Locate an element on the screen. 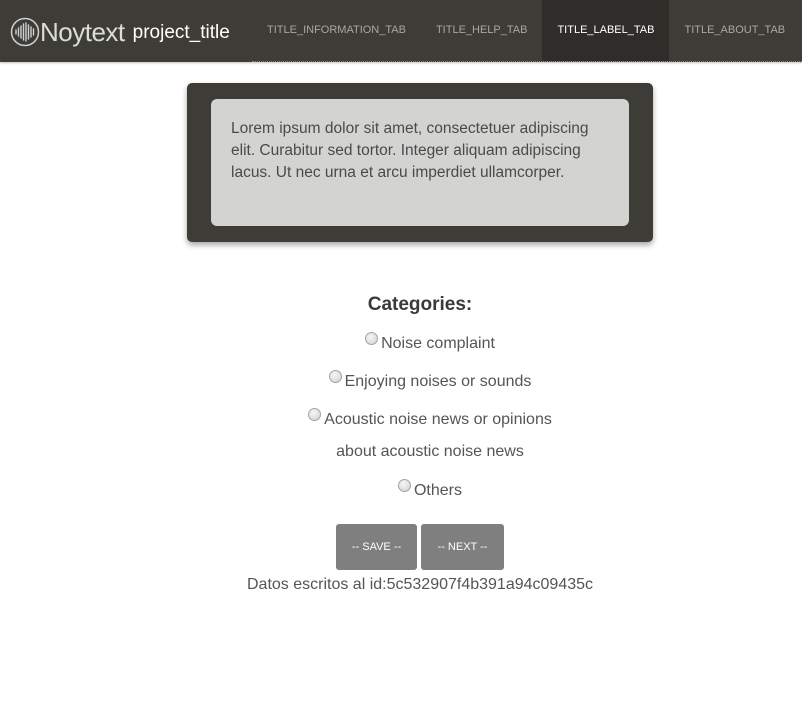  category-option-enjoying-noises: Enjoying noises or sounds is located at coordinates (401, 387).